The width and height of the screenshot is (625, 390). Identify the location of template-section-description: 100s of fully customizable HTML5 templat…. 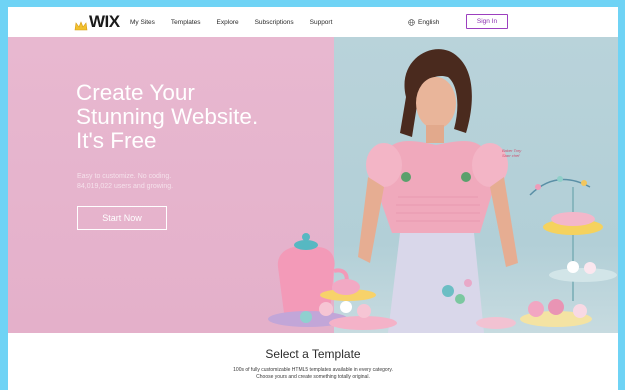
(313, 373).